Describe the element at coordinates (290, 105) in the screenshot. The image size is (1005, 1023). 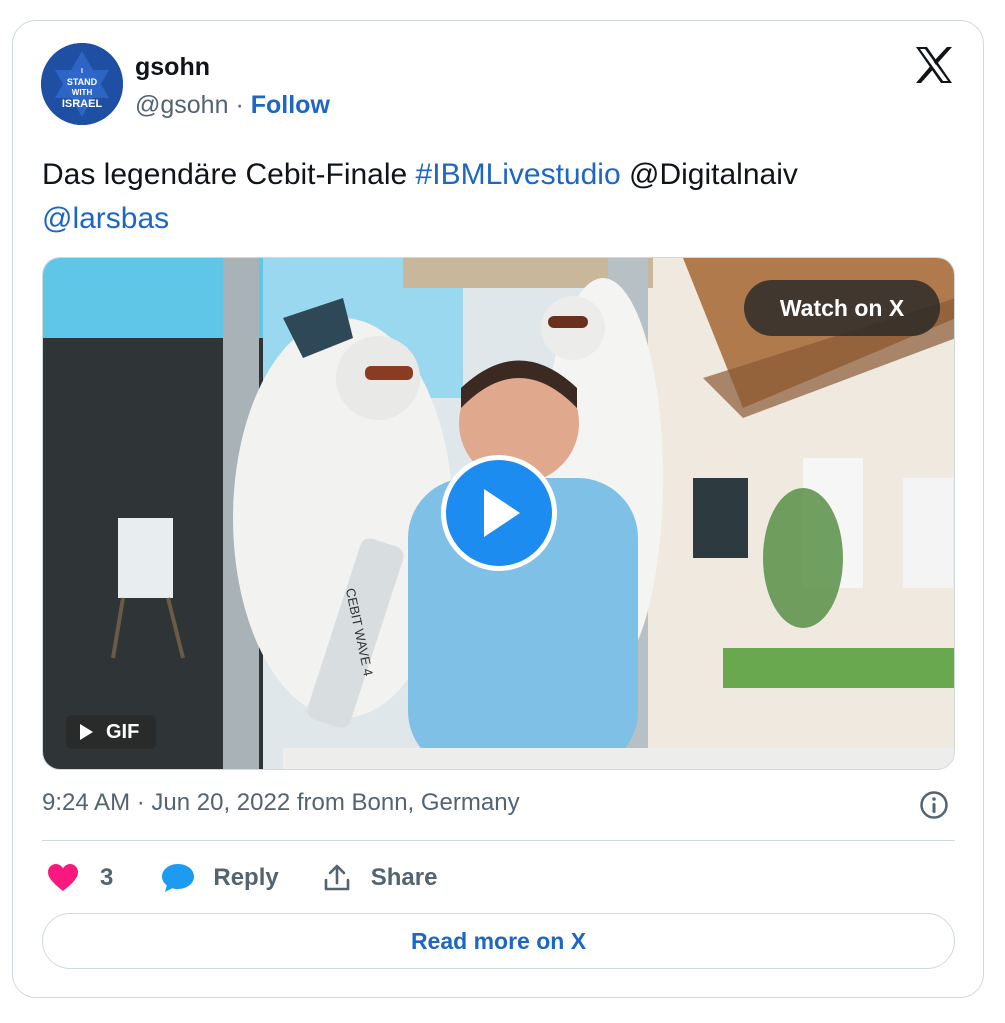
I see `follow-button: Follow` at that location.